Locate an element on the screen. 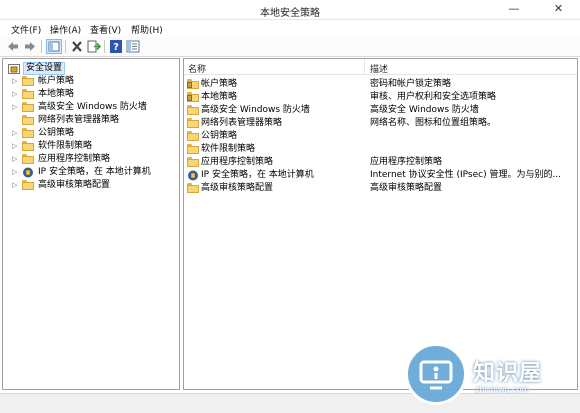 The height and width of the screenshot is (413, 580). row-name: 公钥策略 is located at coordinates (219, 136).